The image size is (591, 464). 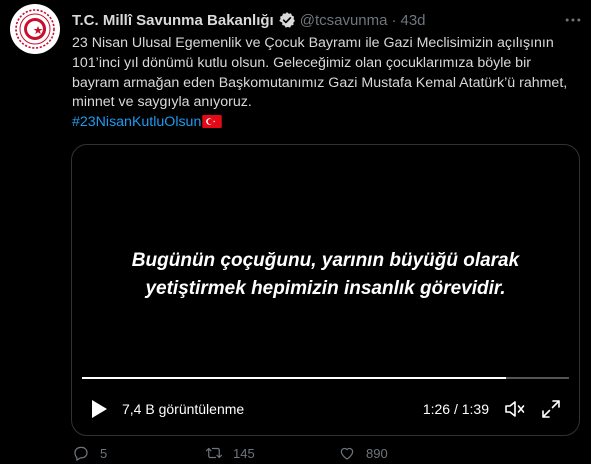 What do you see at coordinates (173, 20) in the screenshot?
I see `author-name: T.C. Millî Savunma Bakanlığı` at bounding box center [173, 20].